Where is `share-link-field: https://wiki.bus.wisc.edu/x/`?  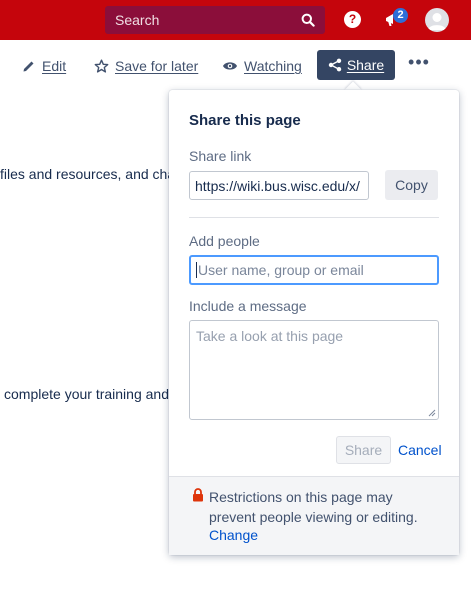 share-link-field: https://wiki.bus.wisc.edu/x/ is located at coordinates (279, 185).